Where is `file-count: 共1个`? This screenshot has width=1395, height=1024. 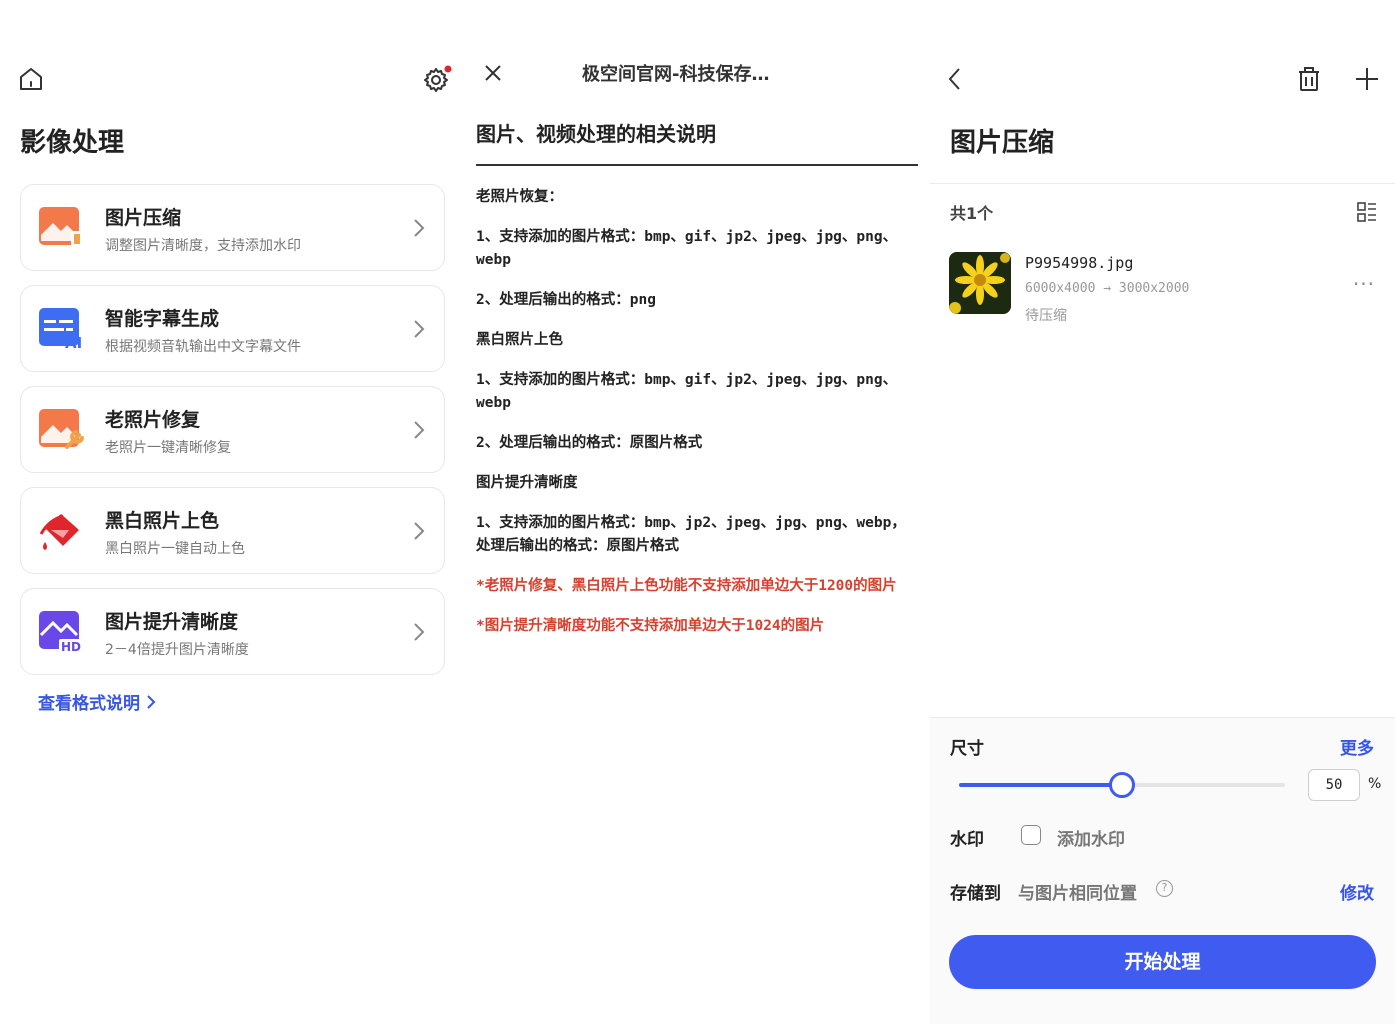 file-count: 共1个 is located at coordinates (972, 213).